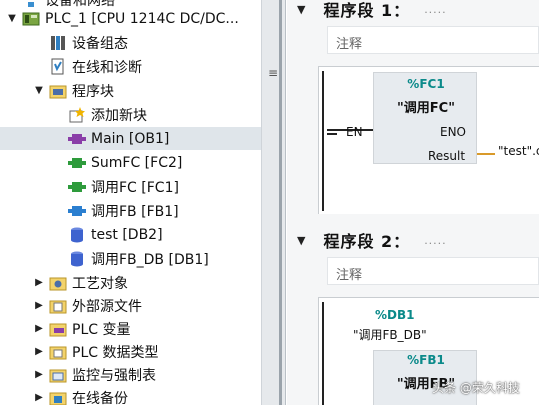 Image resolution: width=539 pixels, height=405 pixels. What do you see at coordinates (390, 334) in the screenshot?
I see `instance-db-name: "调用FB_DB"` at bounding box center [390, 334].